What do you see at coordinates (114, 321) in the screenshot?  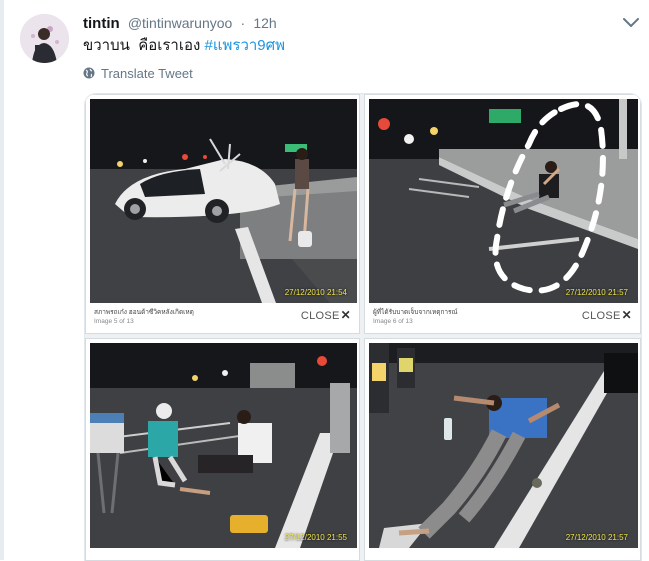 I see `photo-counter: Image 5 of 13` at bounding box center [114, 321].